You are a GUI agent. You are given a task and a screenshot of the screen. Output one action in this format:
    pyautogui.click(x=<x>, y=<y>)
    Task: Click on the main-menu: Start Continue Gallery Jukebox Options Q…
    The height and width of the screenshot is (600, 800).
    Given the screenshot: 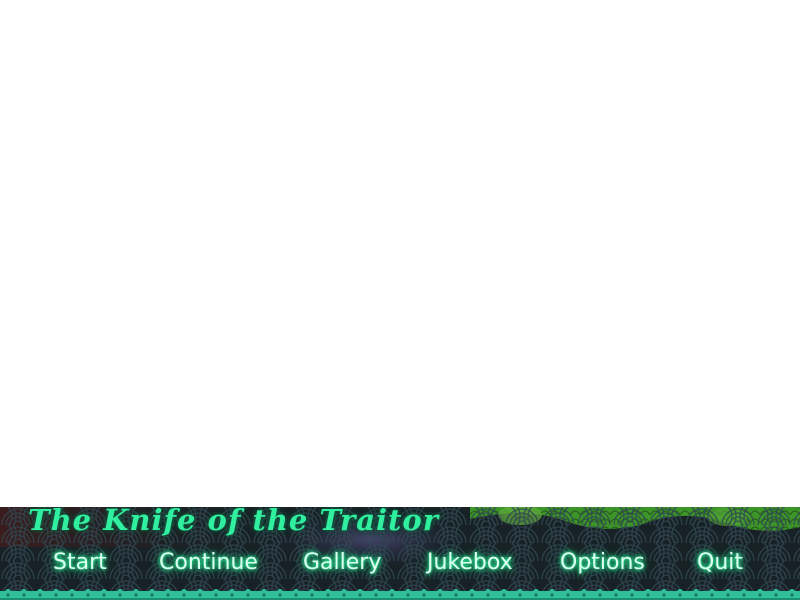 What is the action you would take?
    pyautogui.click(x=400, y=563)
    